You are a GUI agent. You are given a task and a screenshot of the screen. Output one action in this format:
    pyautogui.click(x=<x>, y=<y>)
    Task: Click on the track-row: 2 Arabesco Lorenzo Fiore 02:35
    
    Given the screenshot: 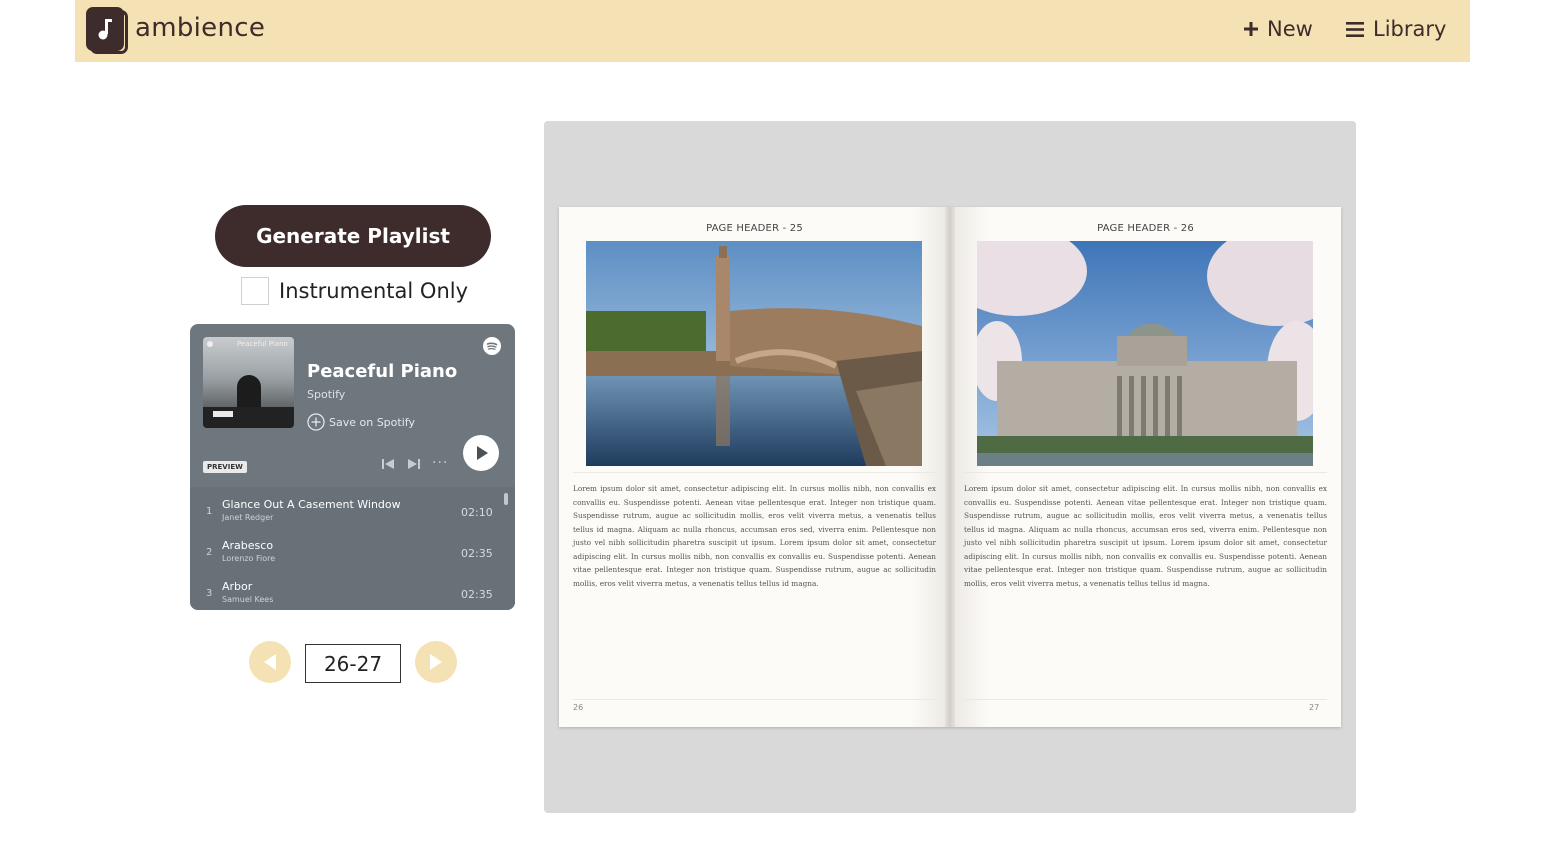 What is the action you would take?
    pyautogui.click(x=352, y=548)
    